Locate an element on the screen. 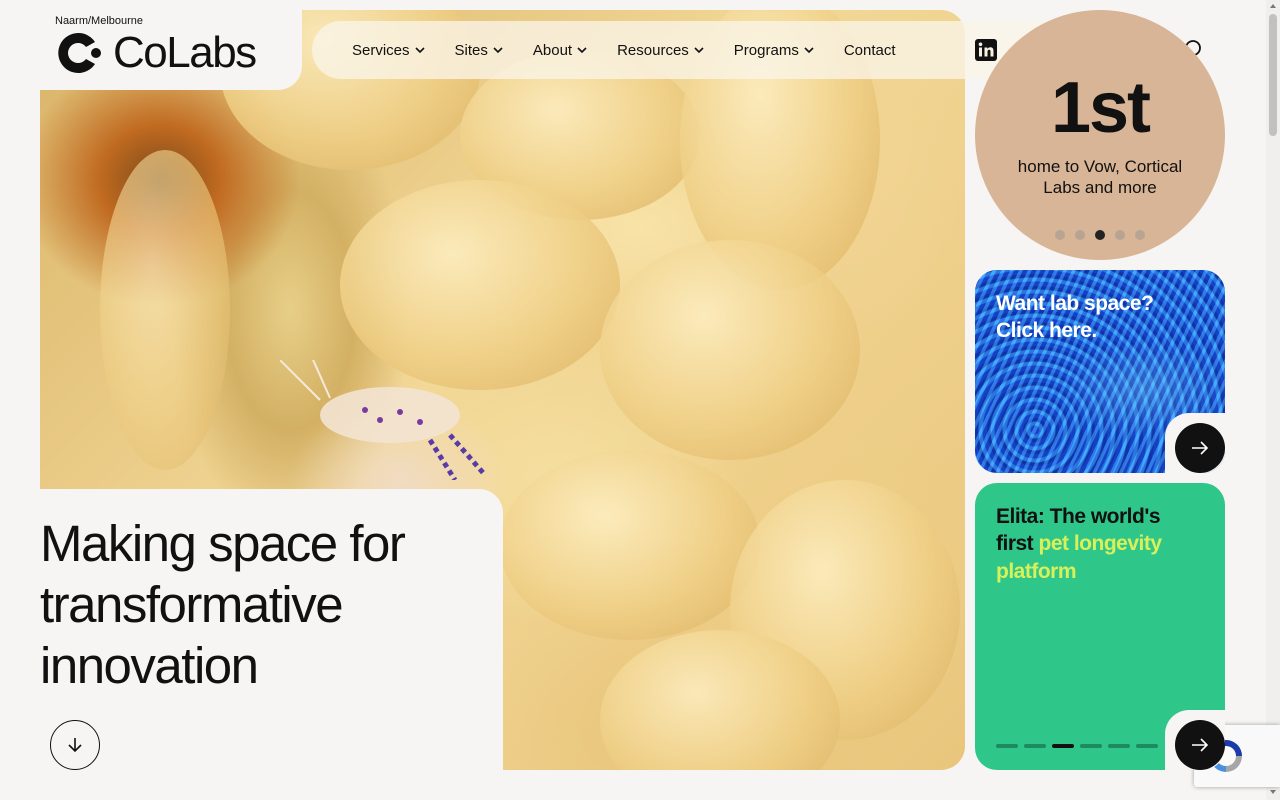 The width and height of the screenshot is (1280, 800). carousel-dash-active is located at coordinates (1063, 746).